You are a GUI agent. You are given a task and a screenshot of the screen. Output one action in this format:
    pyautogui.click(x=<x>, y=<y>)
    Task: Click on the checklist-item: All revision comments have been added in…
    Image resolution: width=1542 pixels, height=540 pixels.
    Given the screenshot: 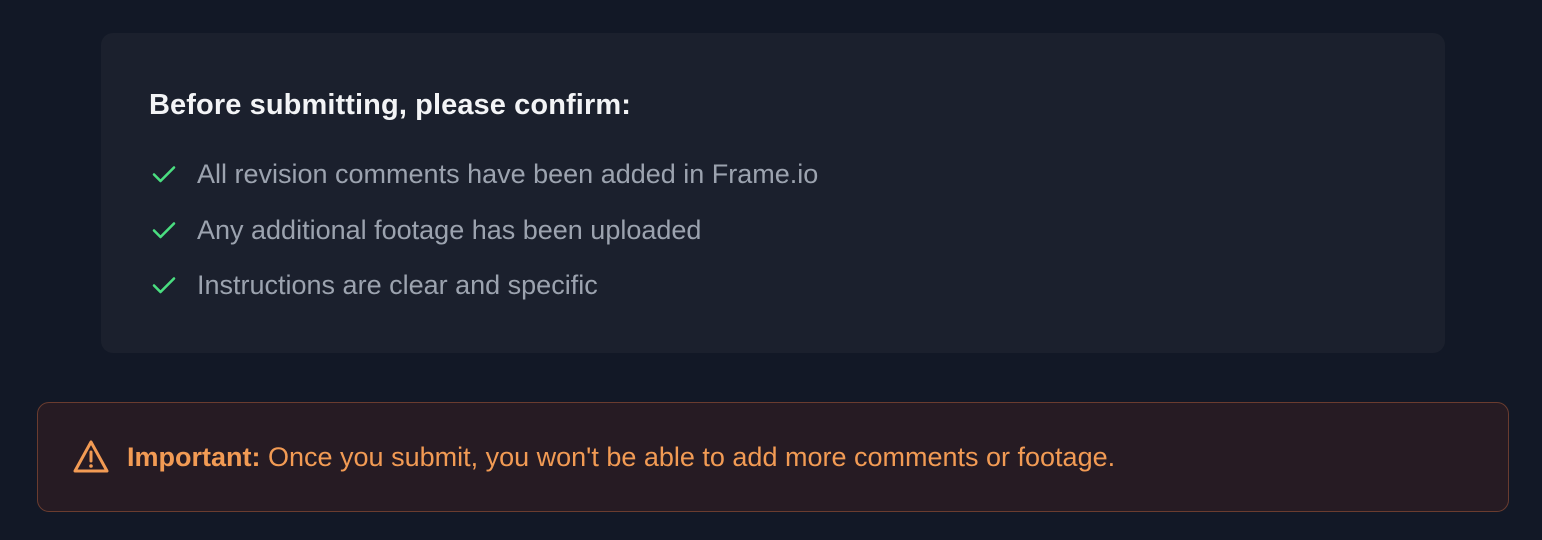 What is the action you would take?
    pyautogui.click(x=773, y=174)
    